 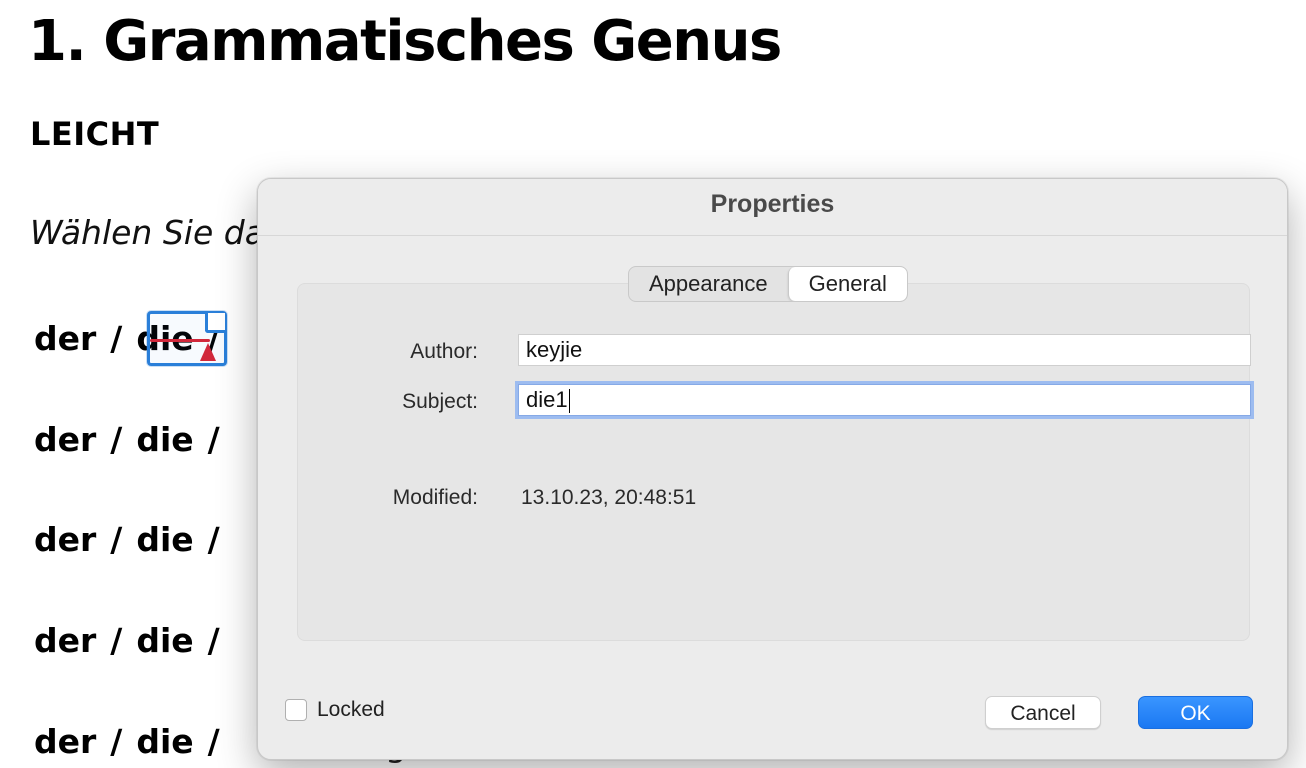 What do you see at coordinates (569, 401) in the screenshot?
I see `text-cursor` at bounding box center [569, 401].